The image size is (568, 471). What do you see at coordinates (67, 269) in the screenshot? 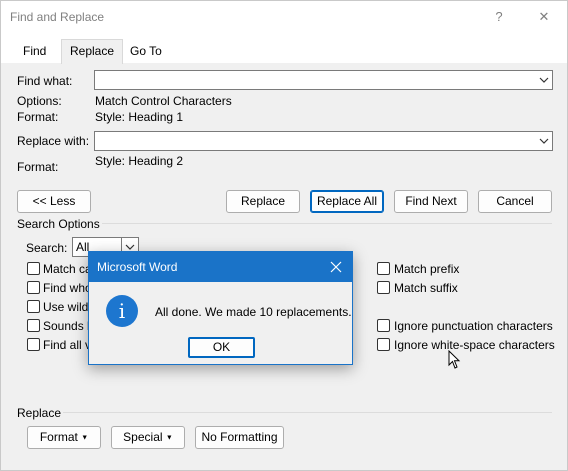
I see `match-case-label: Match ca` at bounding box center [67, 269].